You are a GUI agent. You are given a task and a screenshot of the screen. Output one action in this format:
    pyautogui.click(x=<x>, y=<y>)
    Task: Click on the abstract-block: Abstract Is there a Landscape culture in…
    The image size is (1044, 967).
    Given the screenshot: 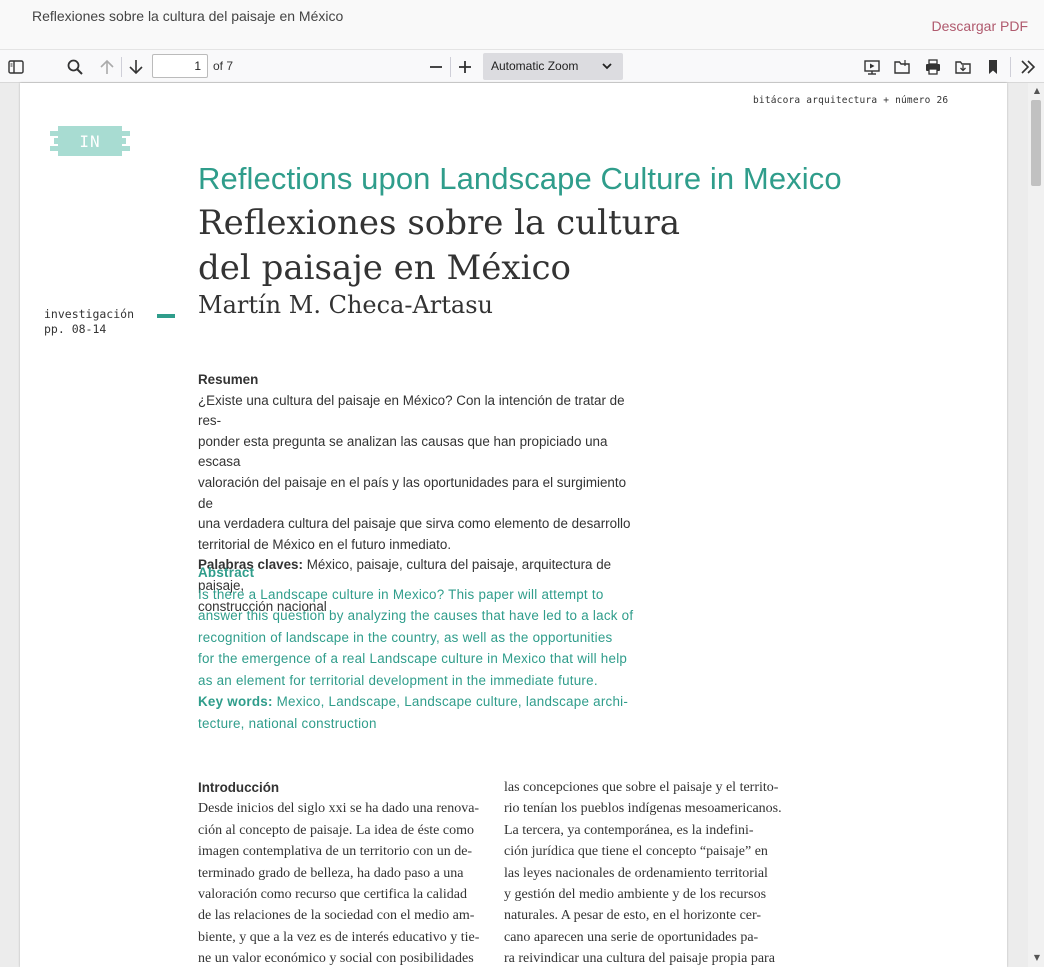 What is the action you would take?
    pyautogui.click(x=418, y=648)
    